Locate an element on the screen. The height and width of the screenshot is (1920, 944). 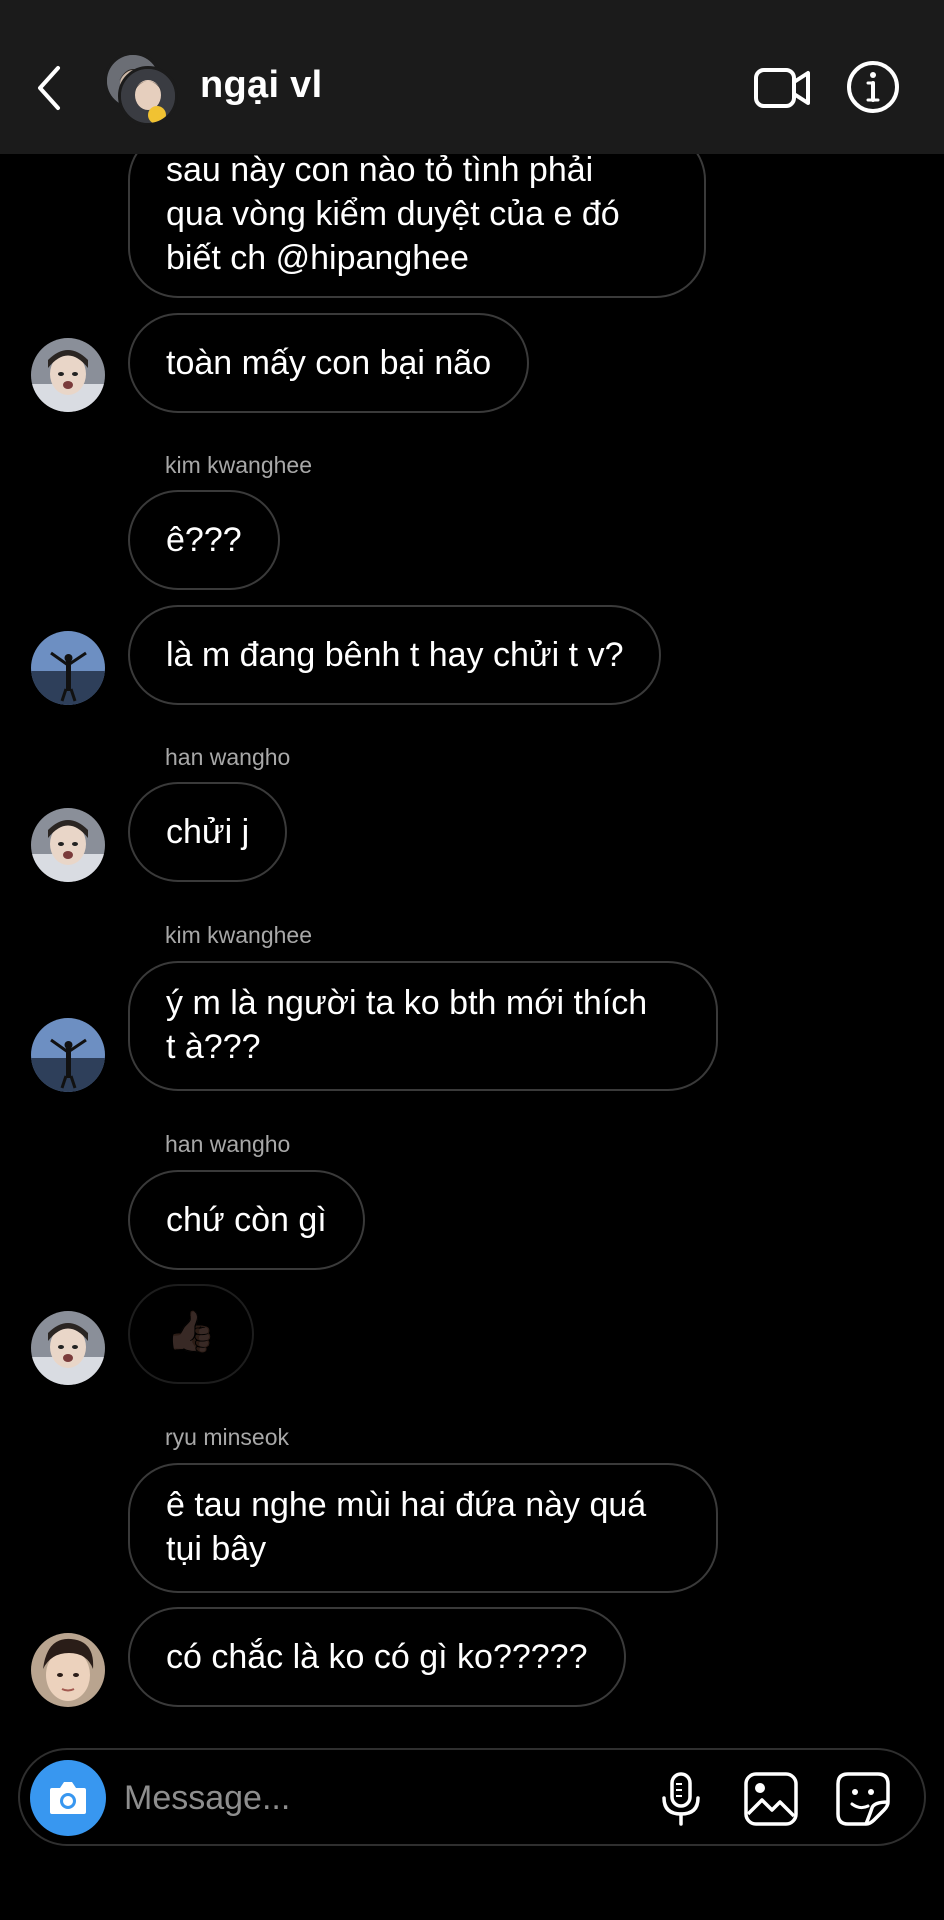
message-bubble: ý m là người ta ko bth mới thích t à??? is located at coordinates (423, 1026).